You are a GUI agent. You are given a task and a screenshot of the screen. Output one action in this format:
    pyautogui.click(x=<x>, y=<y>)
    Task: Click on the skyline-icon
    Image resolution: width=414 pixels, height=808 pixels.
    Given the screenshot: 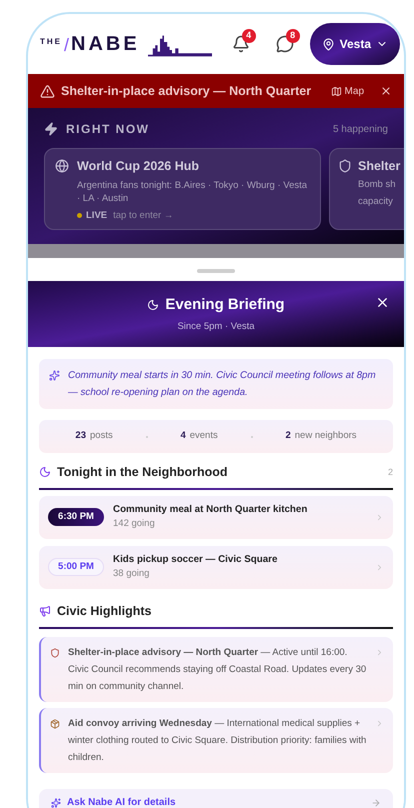 What is the action you would take?
    pyautogui.click(x=180, y=46)
    